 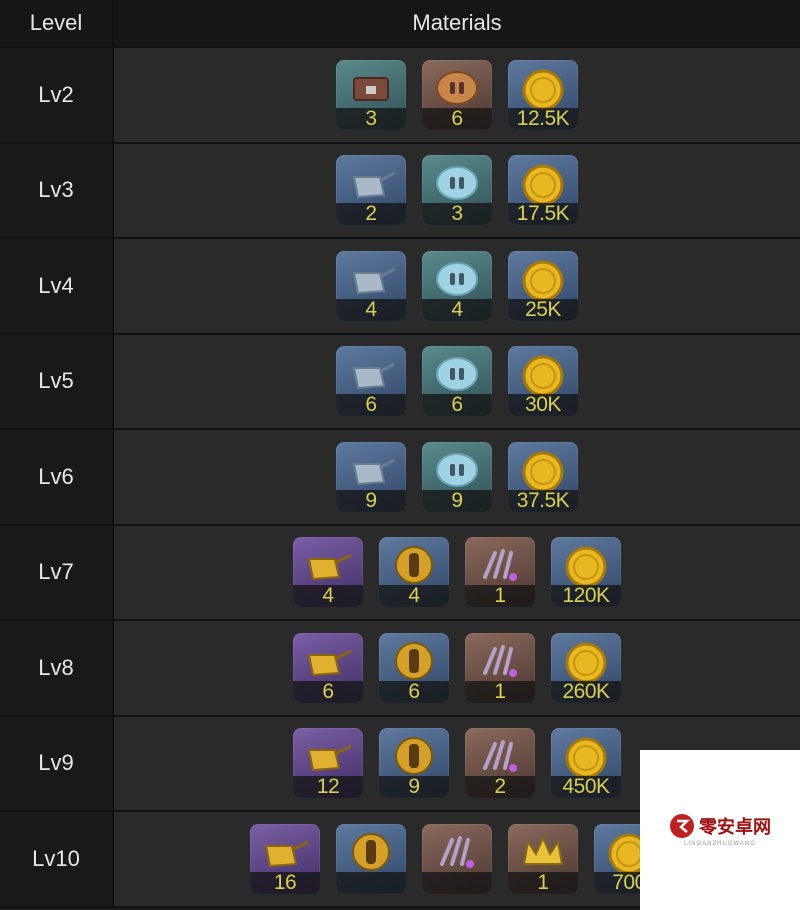 I want to click on level-cell: Lv7, so click(x=57, y=572).